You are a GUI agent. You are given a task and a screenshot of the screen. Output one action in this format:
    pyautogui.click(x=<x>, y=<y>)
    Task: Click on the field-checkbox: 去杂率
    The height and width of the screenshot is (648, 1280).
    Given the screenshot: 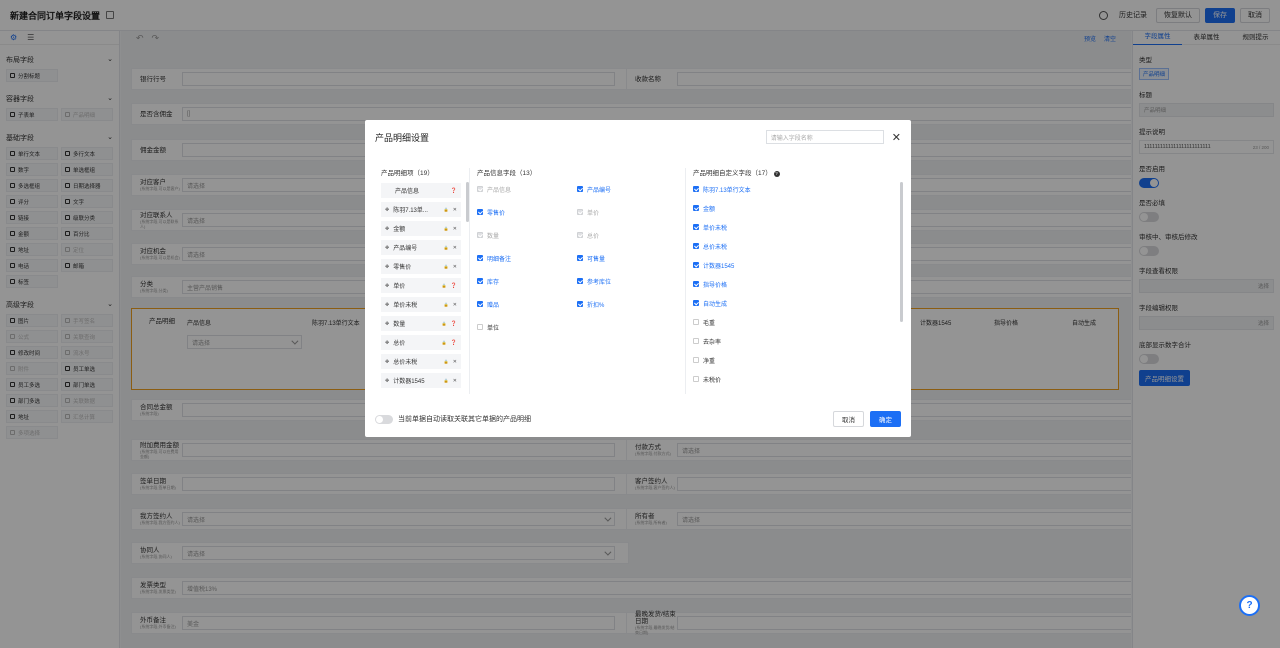 What is the action you would take?
    pyautogui.click(x=797, y=341)
    